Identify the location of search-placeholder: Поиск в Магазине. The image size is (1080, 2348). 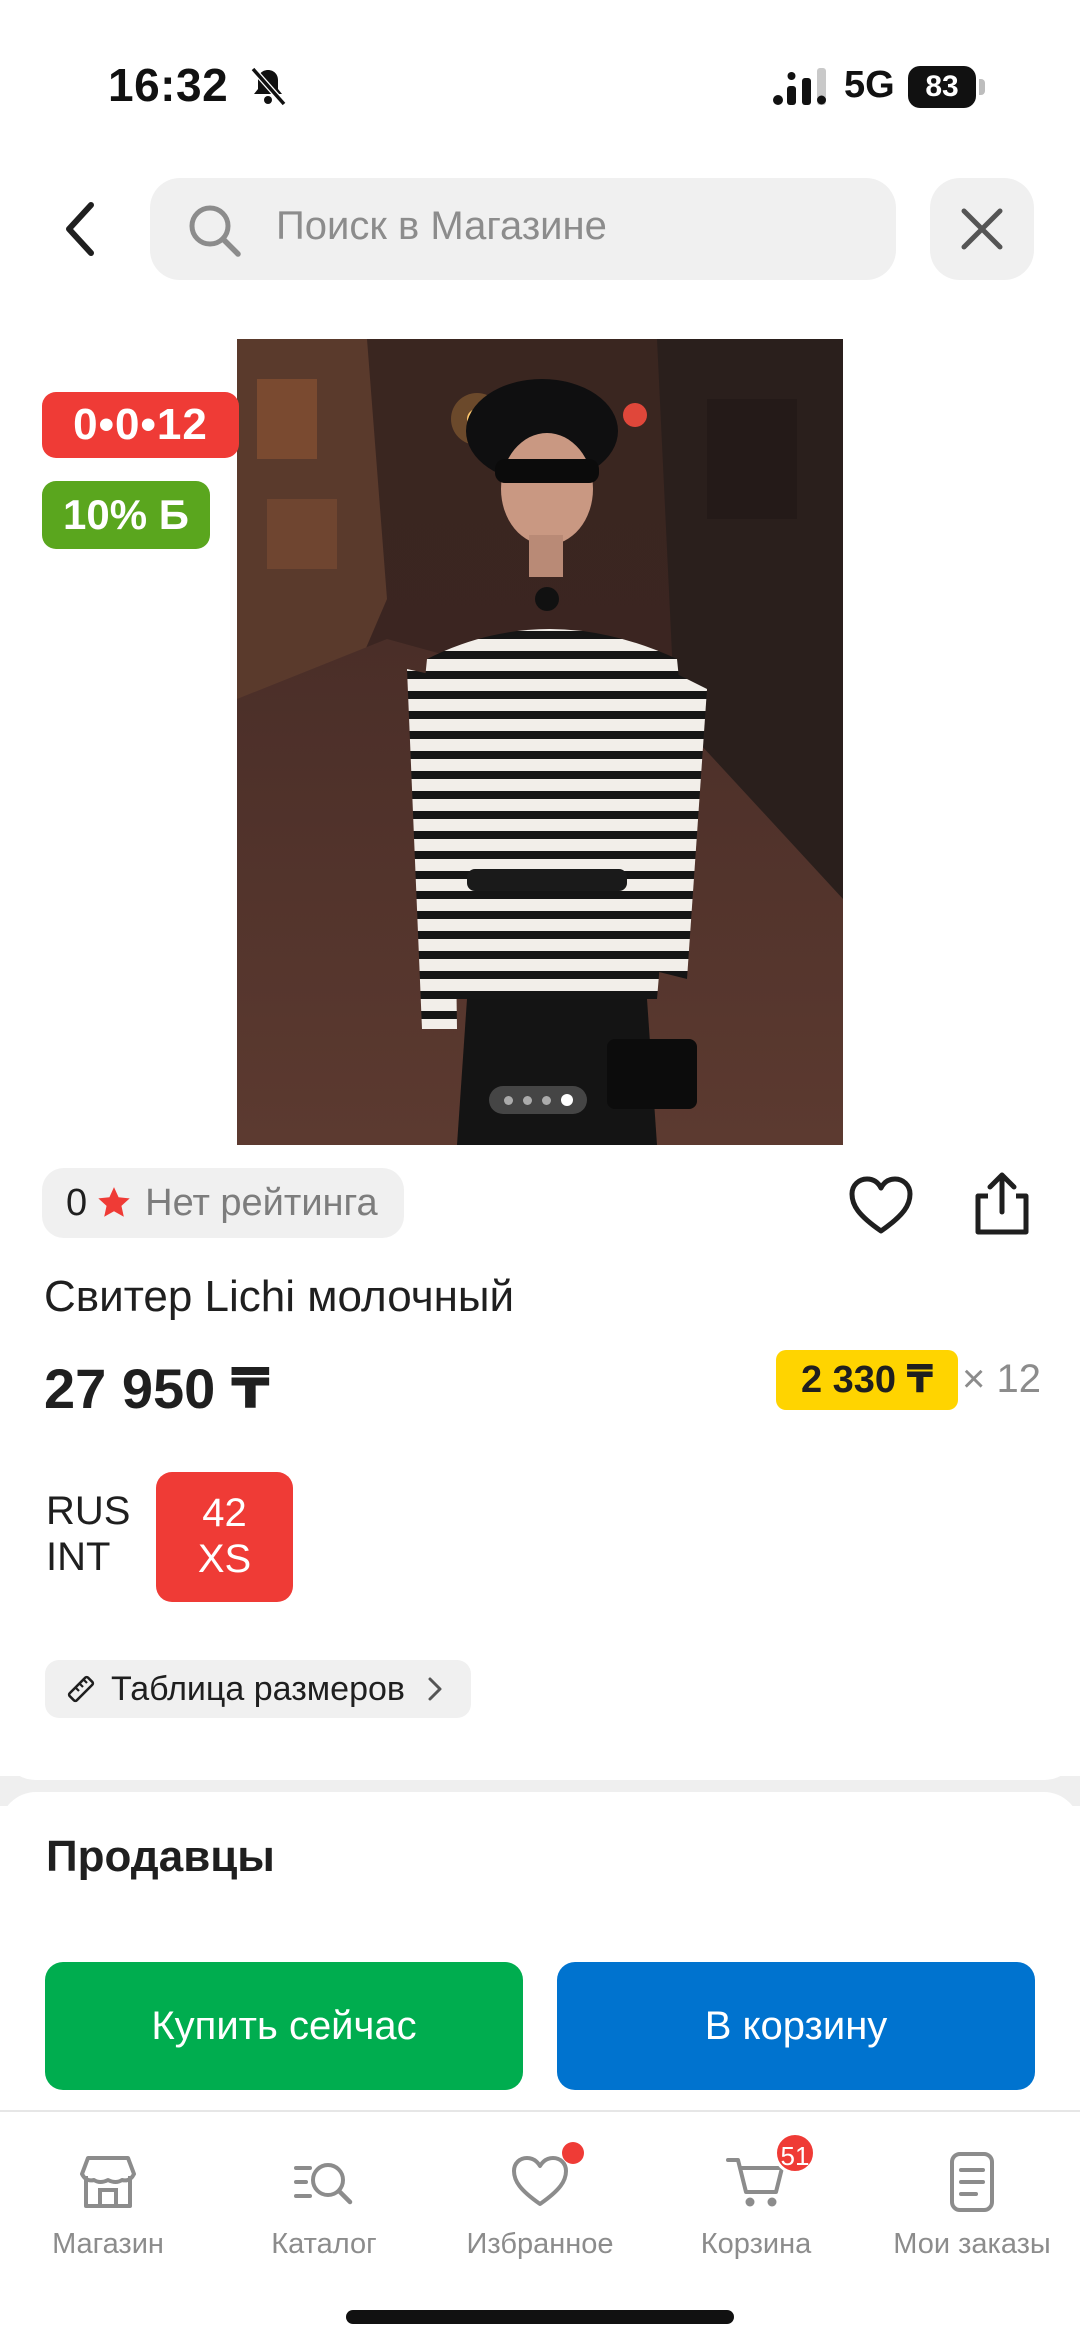
(441, 226).